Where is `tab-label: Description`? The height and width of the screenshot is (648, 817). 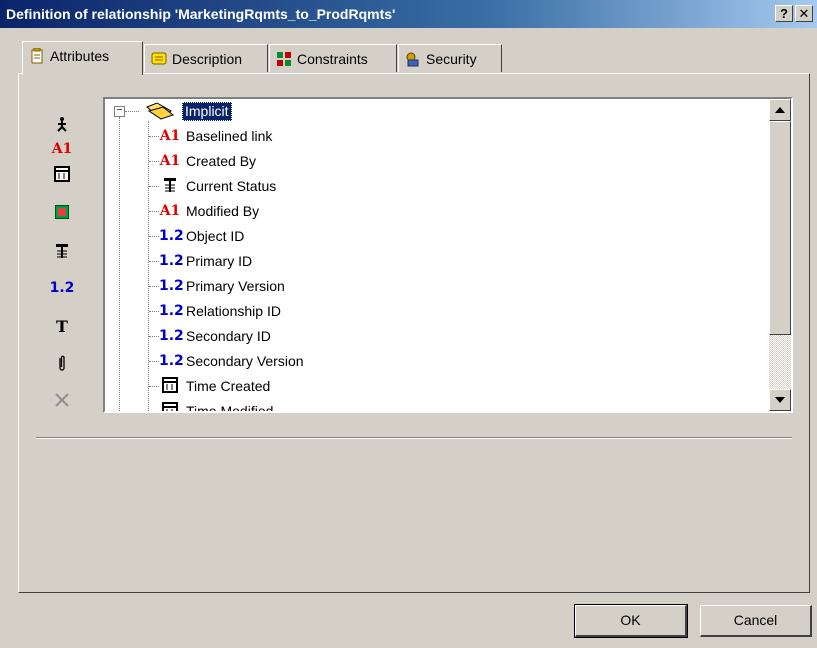
tab-label: Description is located at coordinates (207, 59).